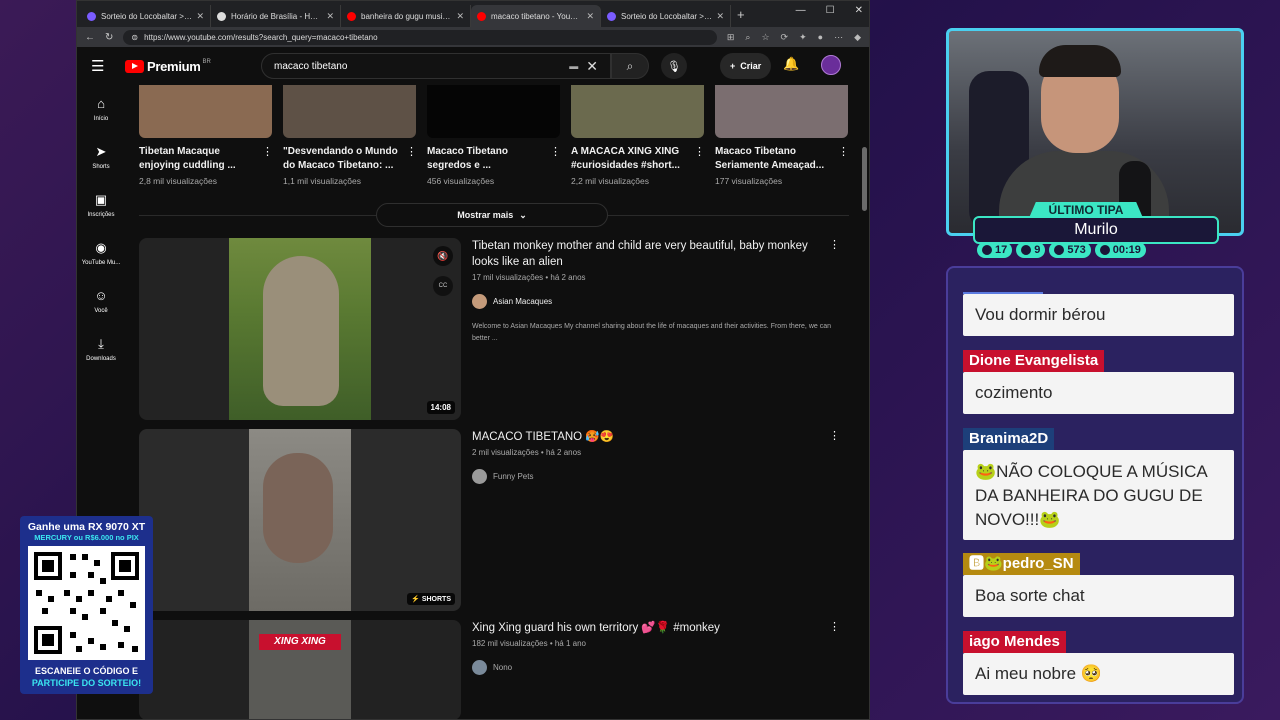 The width and height of the screenshot is (1280, 720). Describe the element at coordinates (666, 16) in the screenshot. I see `browser-tab: Sorteio do Locobaltar > Sorte... ✕` at that location.